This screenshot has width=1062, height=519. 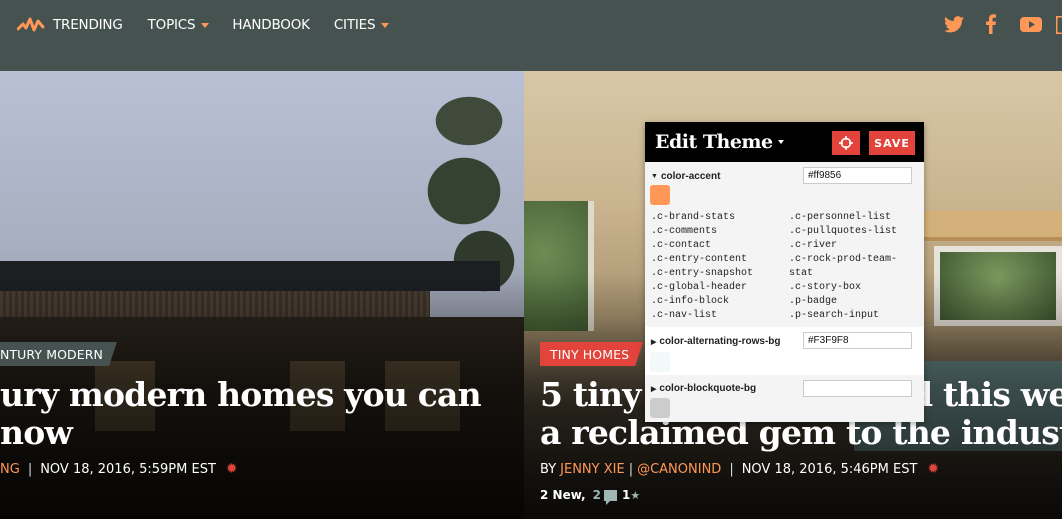 I want to click on facebook-icon, so click(x=991, y=26).